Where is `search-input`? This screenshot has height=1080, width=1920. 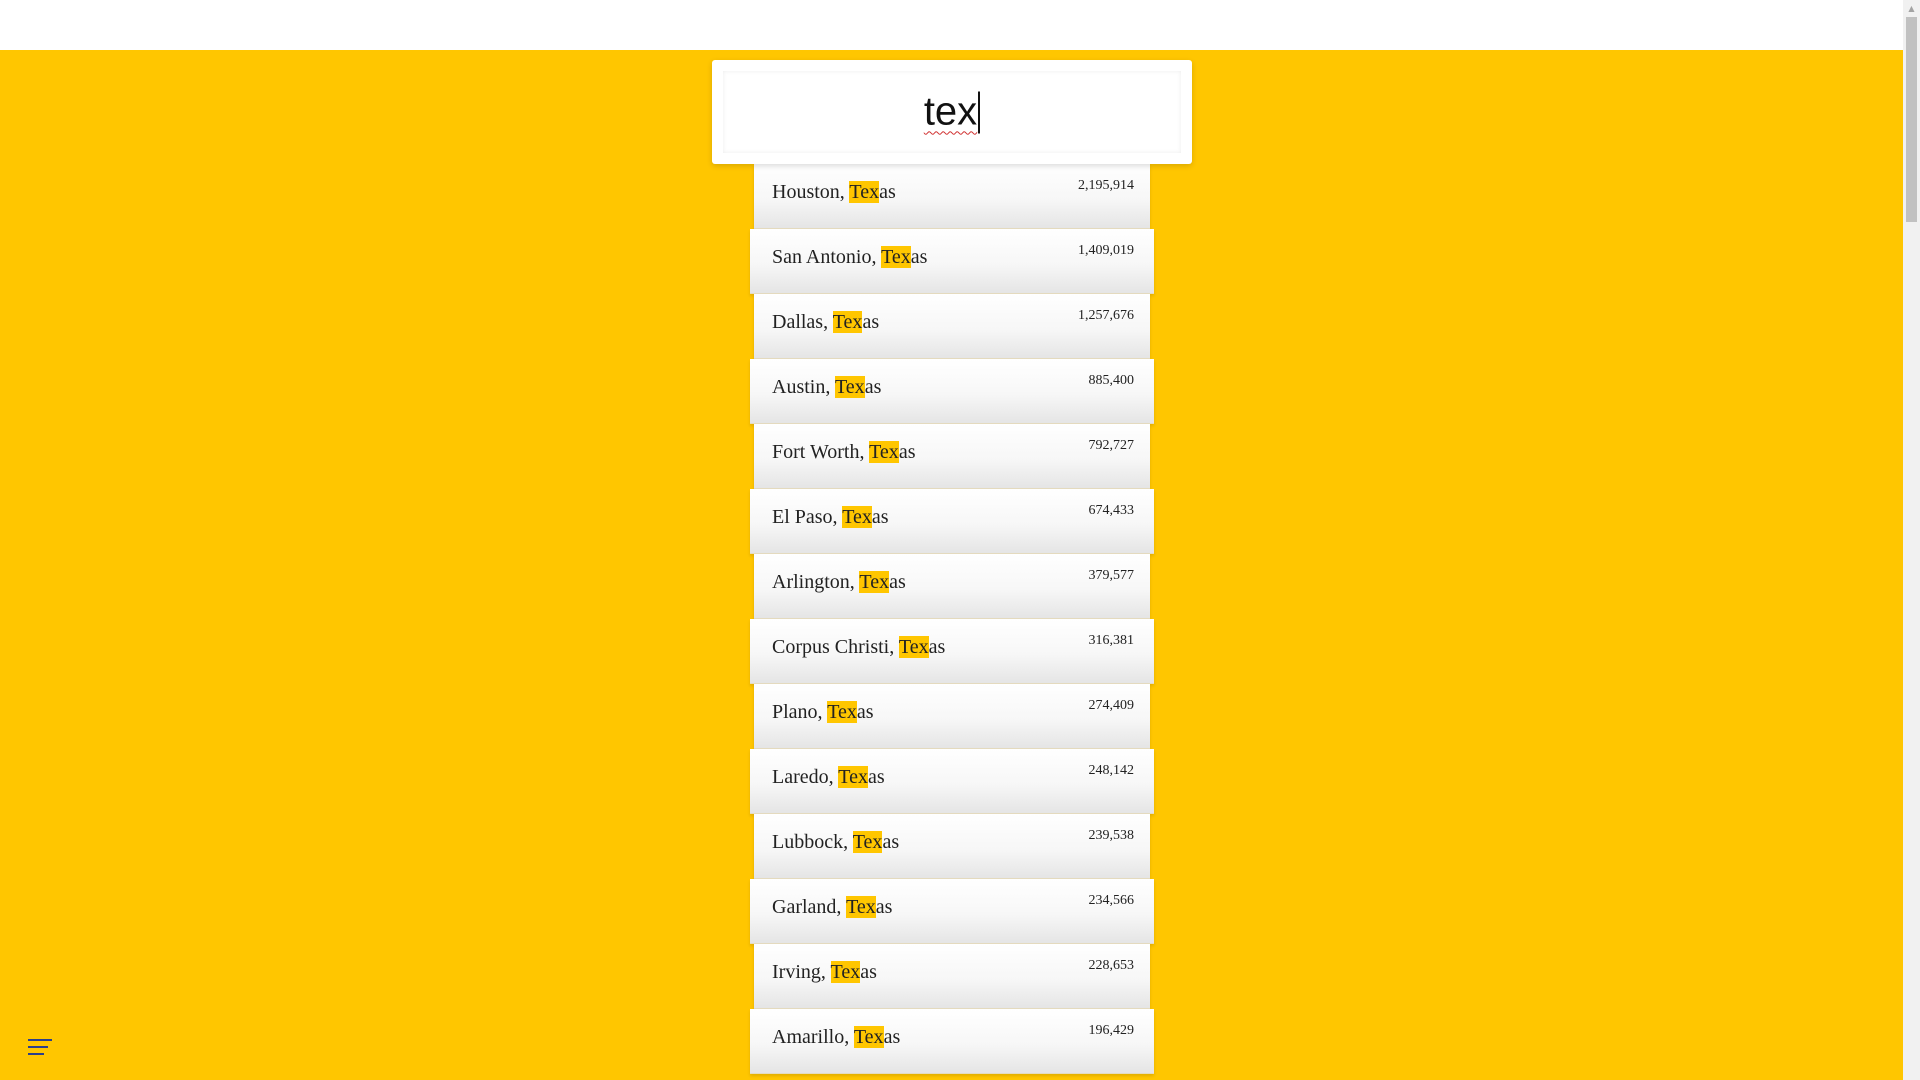
search-input is located at coordinates (952, 112).